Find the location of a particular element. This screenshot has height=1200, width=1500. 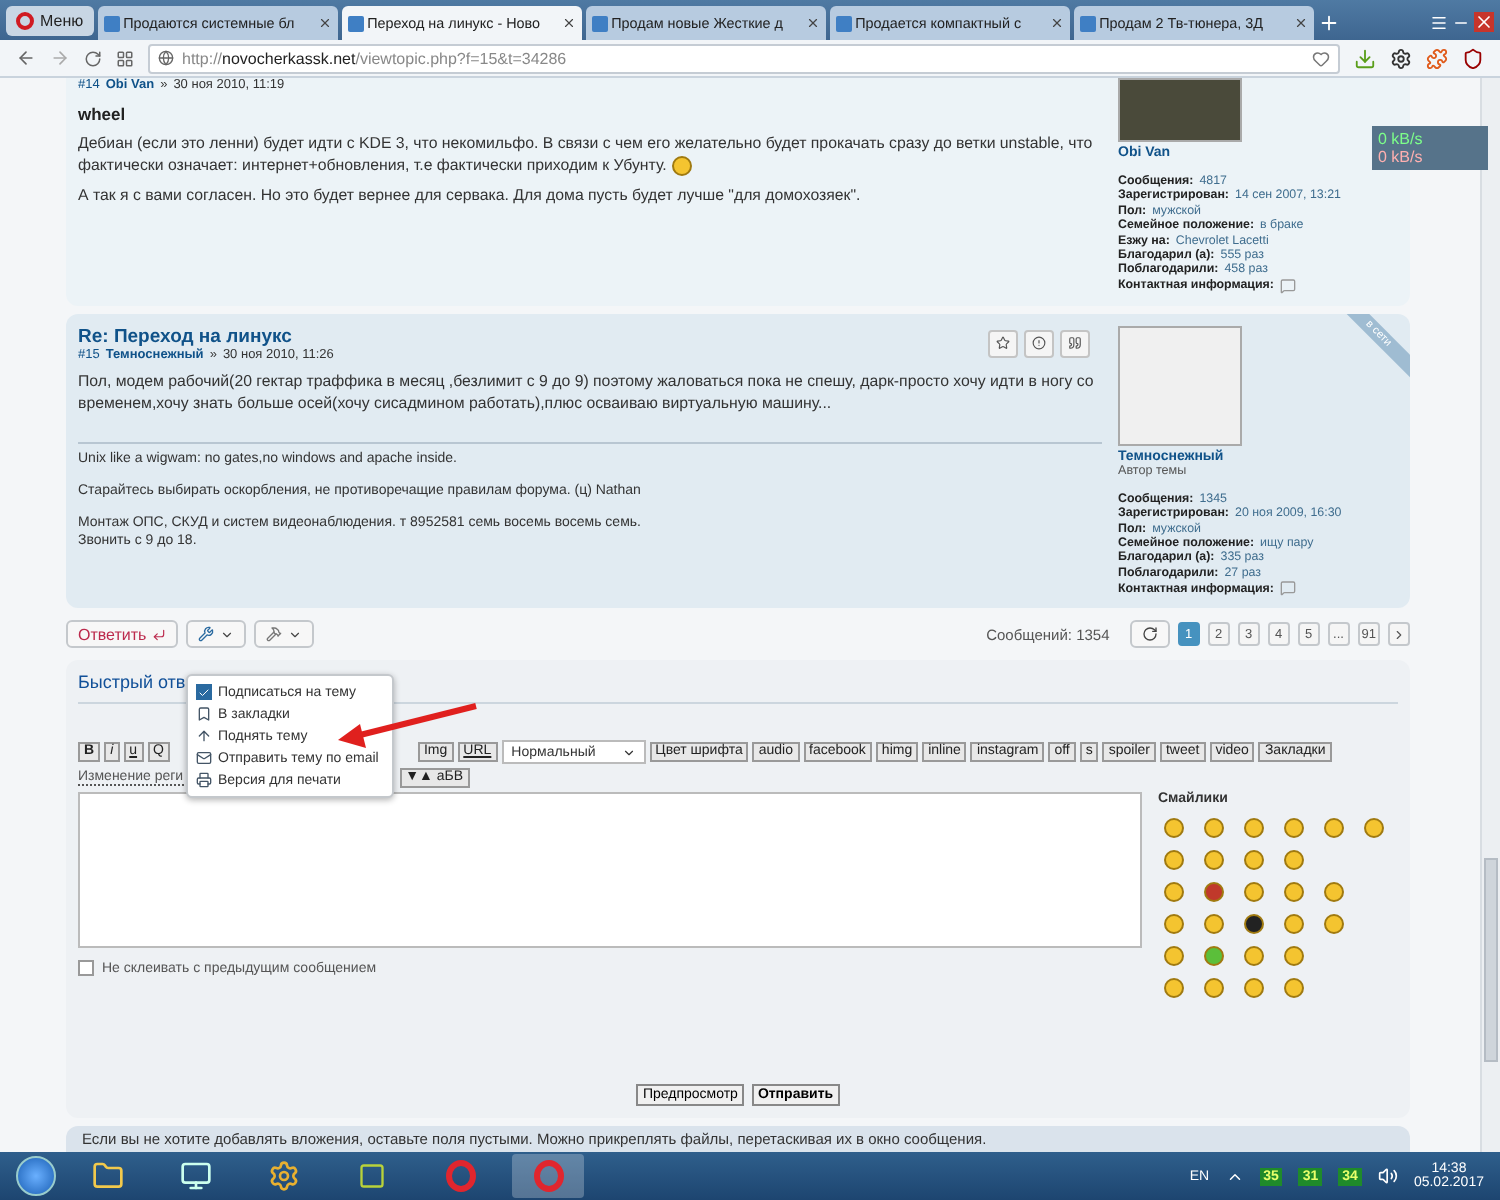

chevron-right-icon is located at coordinates (1399, 634).